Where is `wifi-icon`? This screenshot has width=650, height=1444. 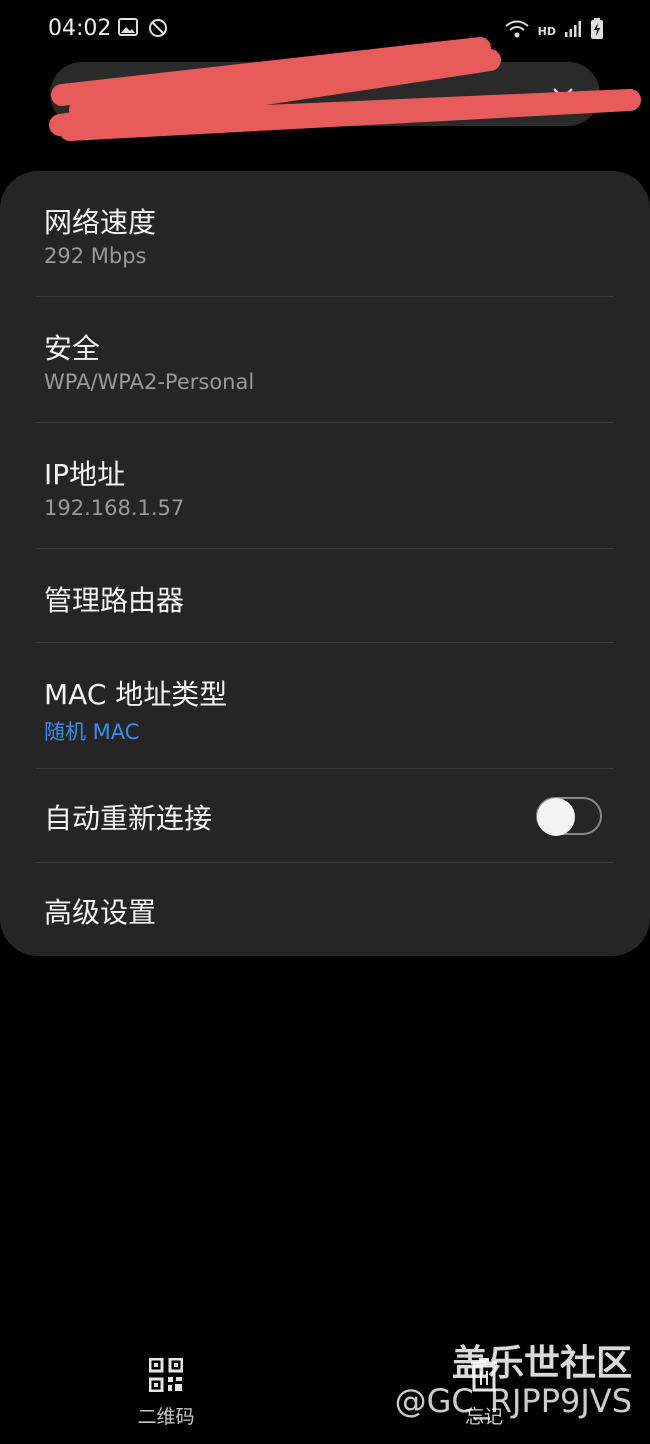 wifi-icon is located at coordinates (517, 31).